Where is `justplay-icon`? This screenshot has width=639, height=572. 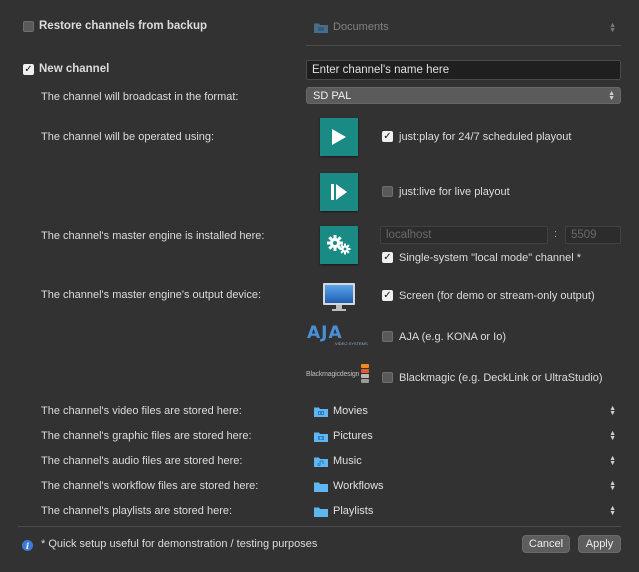 justplay-icon is located at coordinates (339, 137).